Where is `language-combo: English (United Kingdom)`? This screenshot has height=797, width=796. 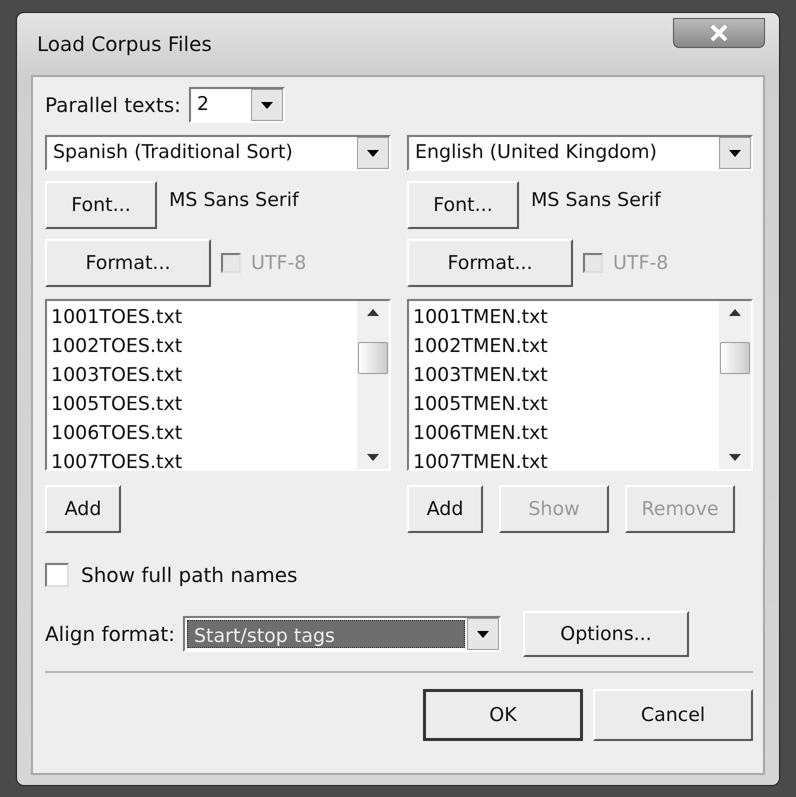 language-combo: English (United Kingdom) is located at coordinates (580, 153).